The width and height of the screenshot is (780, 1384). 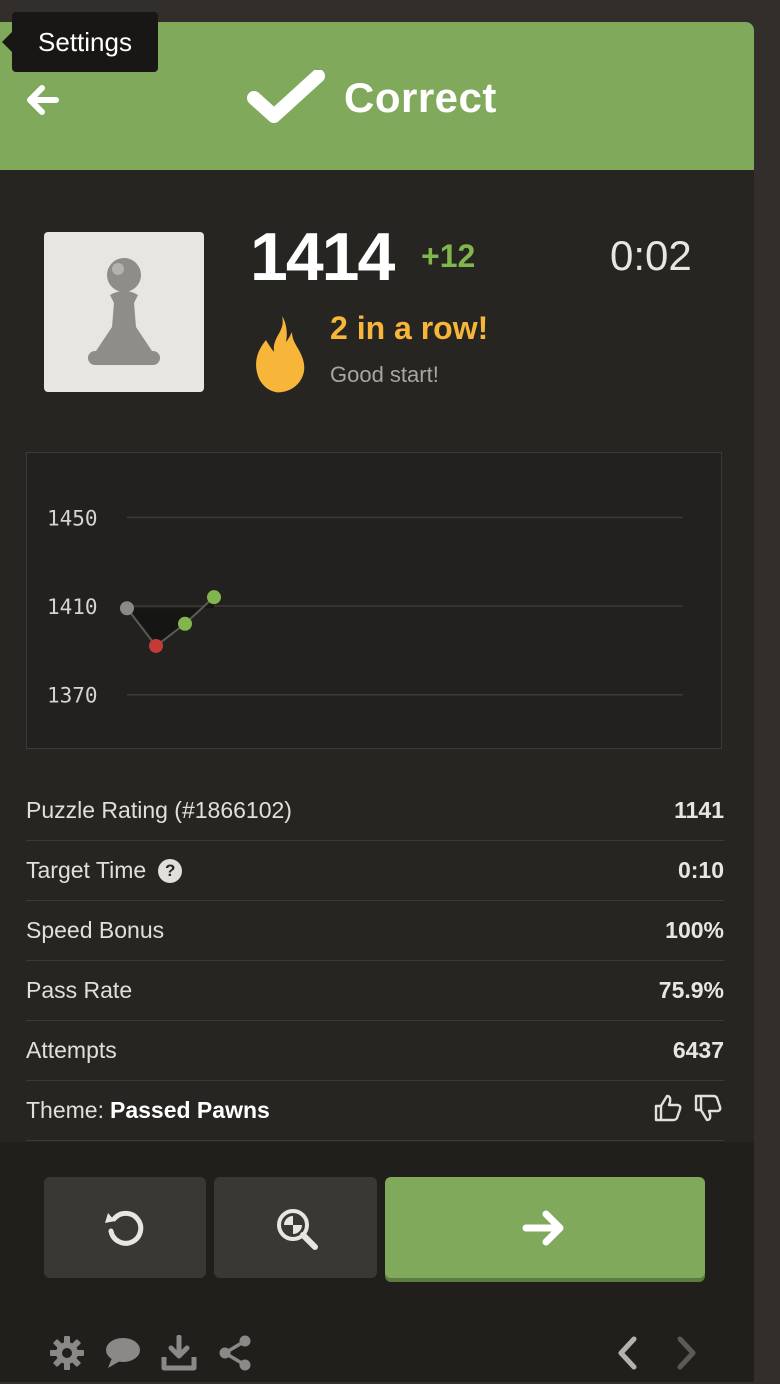 What do you see at coordinates (384, 374) in the screenshot?
I see `streak-subtitle: Good start!` at bounding box center [384, 374].